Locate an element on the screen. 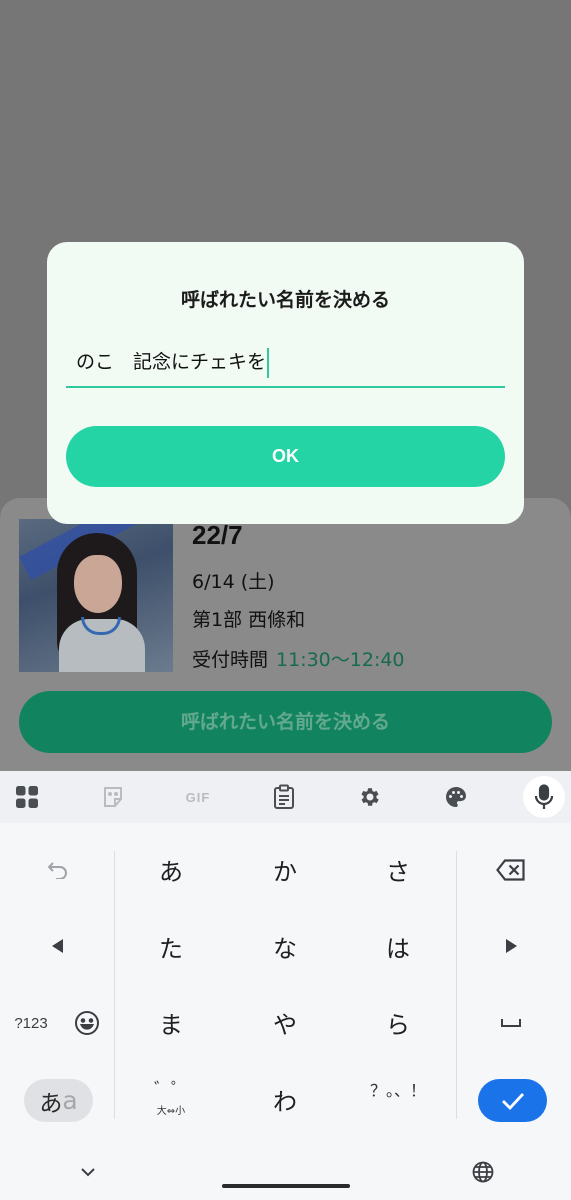  dakuten-sub: 大⇔小 is located at coordinates (171, 1111).